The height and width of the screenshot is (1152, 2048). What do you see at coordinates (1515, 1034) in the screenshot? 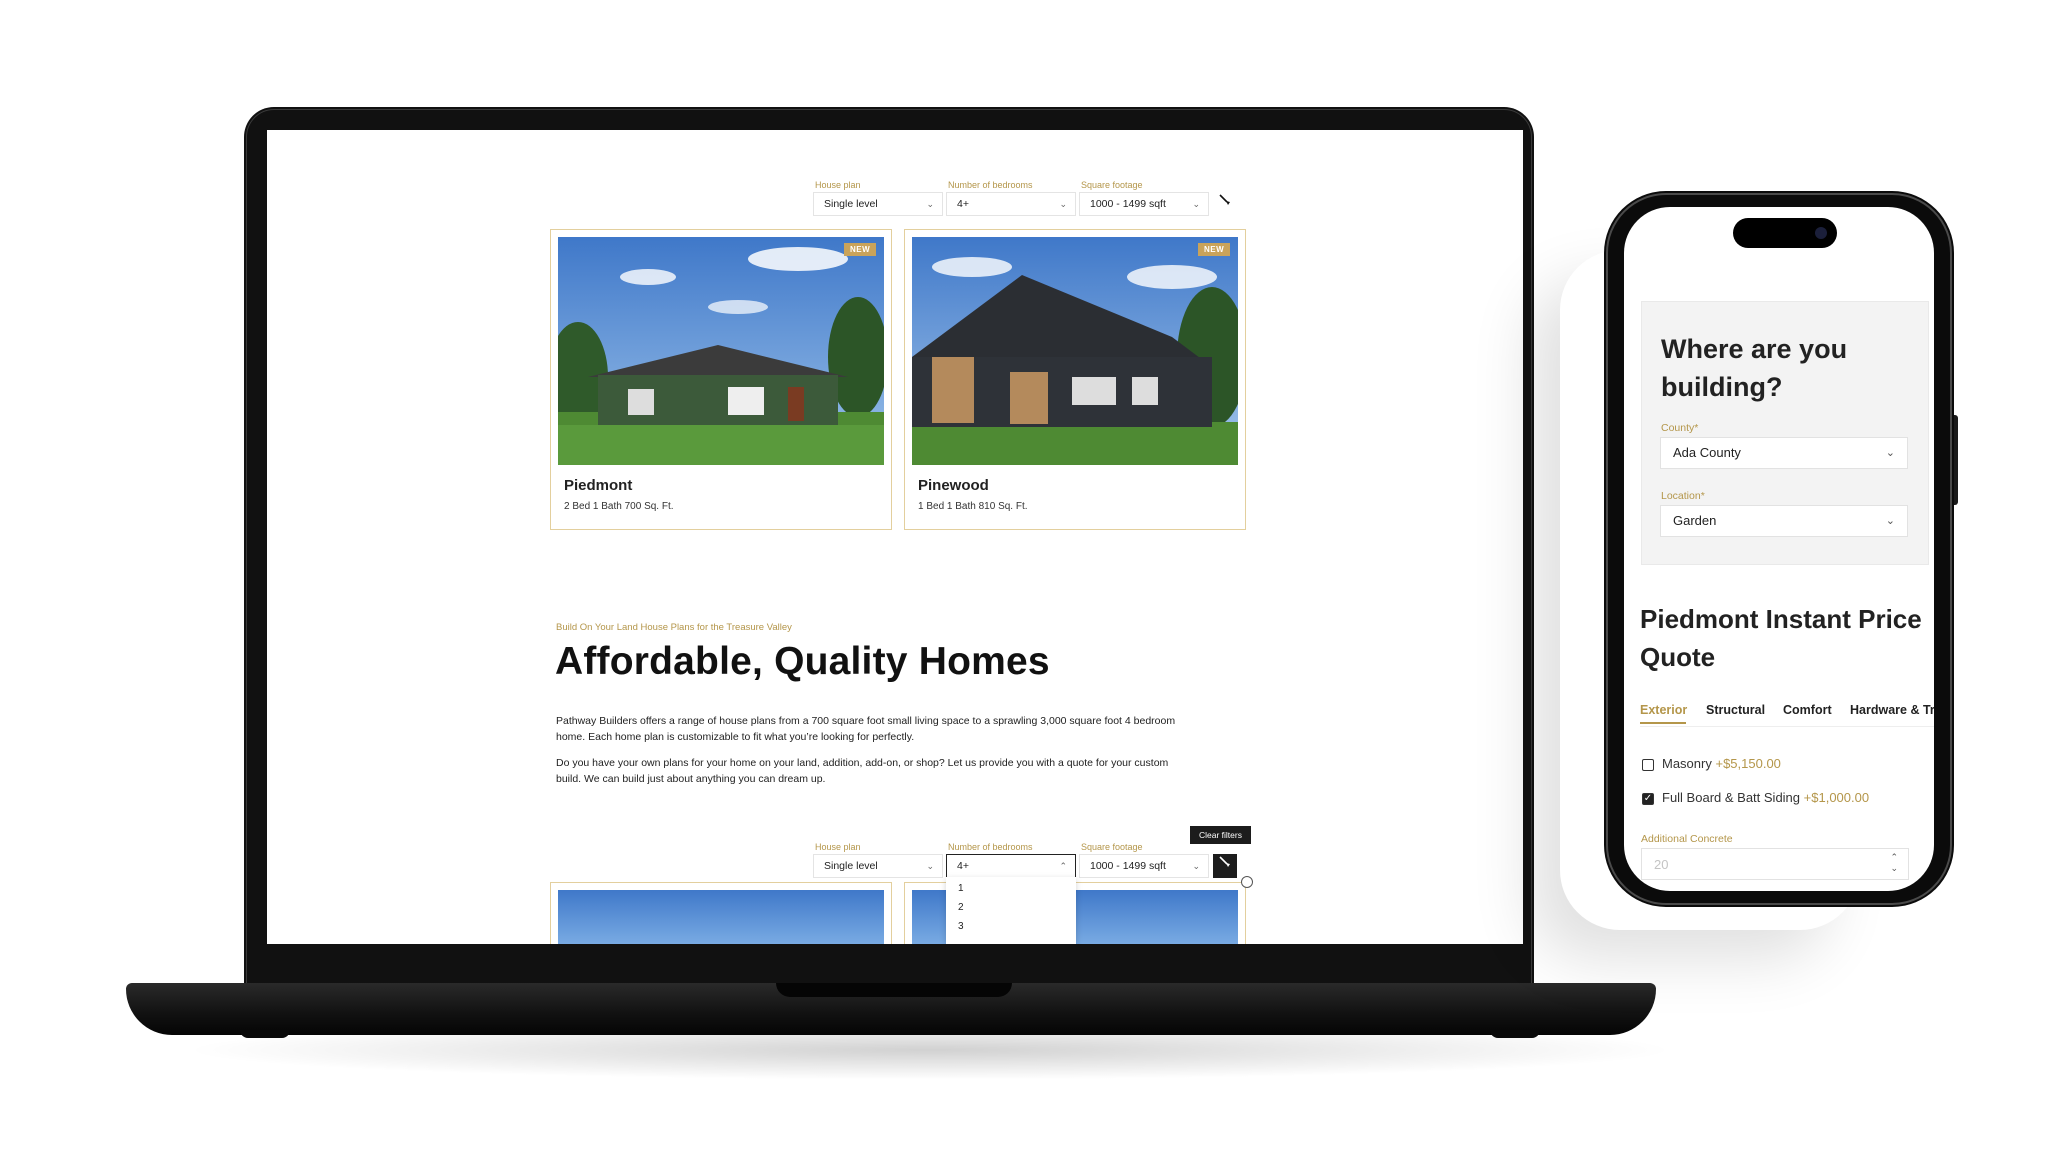
I see `laptop-foot-right` at bounding box center [1515, 1034].